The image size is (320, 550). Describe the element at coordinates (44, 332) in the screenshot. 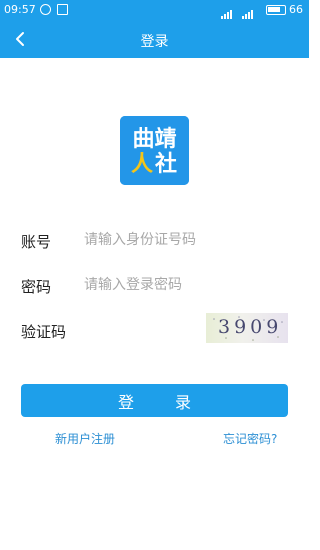

I see `captcha-label: 验证码` at that location.